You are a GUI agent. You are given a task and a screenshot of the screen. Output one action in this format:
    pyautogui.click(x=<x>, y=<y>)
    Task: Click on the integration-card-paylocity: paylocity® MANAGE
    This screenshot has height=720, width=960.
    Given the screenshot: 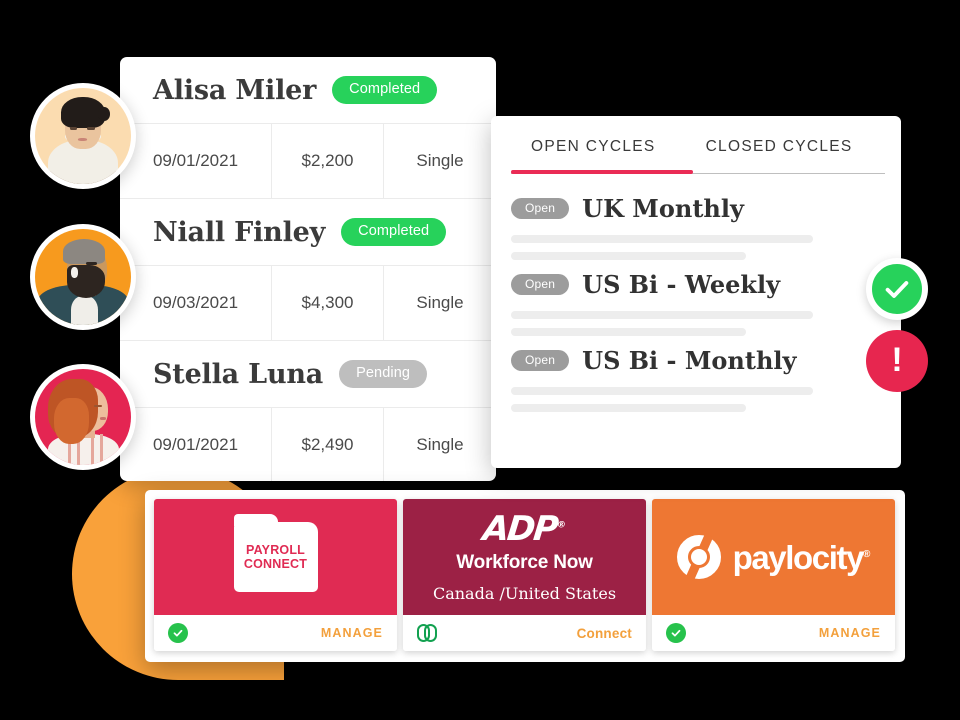 What is the action you would take?
    pyautogui.click(x=773, y=575)
    